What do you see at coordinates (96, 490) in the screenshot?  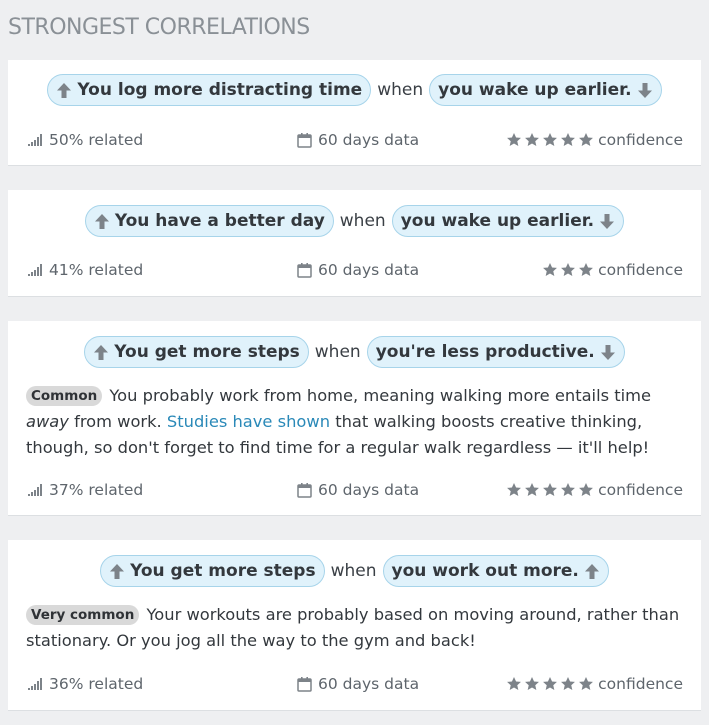 I see `related-text: 37% related` at bounding box center [96, 490].